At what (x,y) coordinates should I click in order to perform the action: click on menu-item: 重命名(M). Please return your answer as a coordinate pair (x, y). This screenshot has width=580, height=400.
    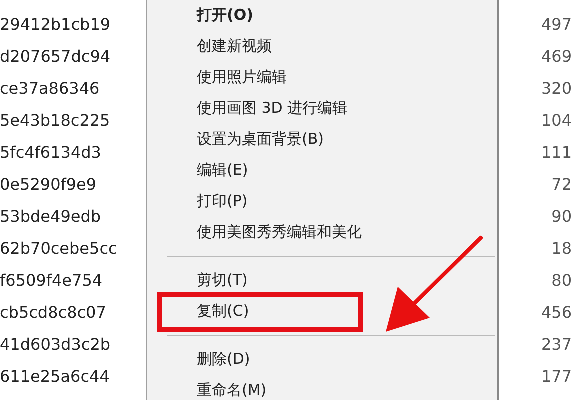
    Looking at the image, I should click on (207, 390).